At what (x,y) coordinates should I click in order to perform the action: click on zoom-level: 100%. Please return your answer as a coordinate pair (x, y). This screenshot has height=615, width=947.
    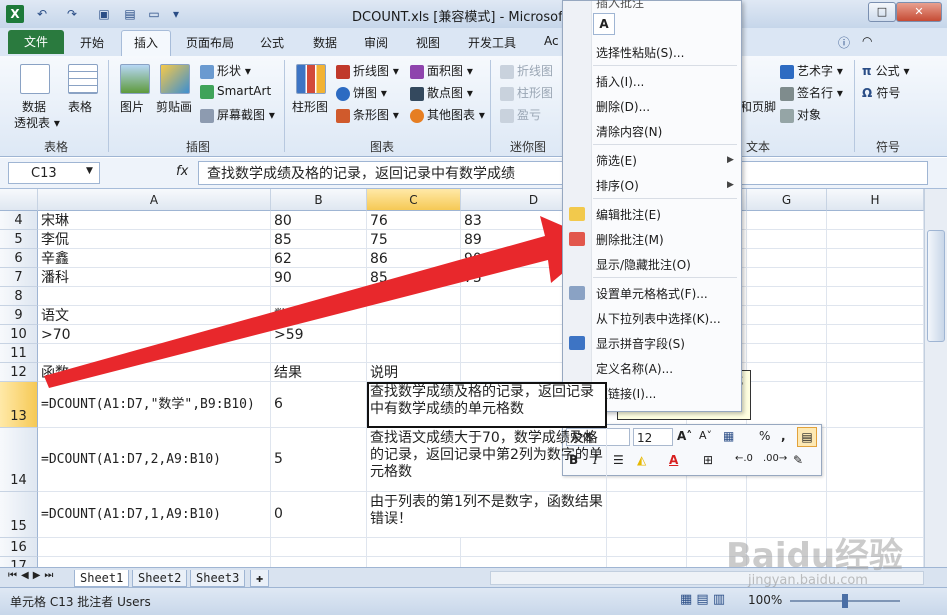
    Looking at the image, I should click on (765, 600).